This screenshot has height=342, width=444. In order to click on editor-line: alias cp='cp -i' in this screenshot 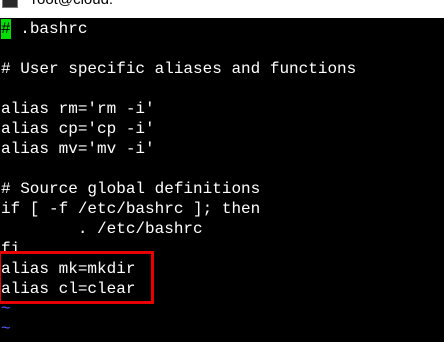, I will do `click(78, 129)`.